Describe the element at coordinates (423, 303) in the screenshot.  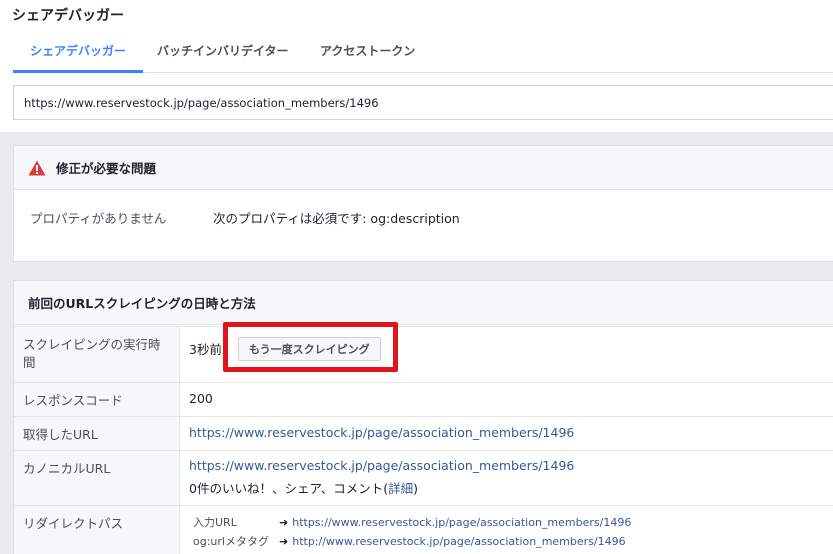
I see `scrape-header: 前回のURLスクレイピングの日時と方法` at that location.